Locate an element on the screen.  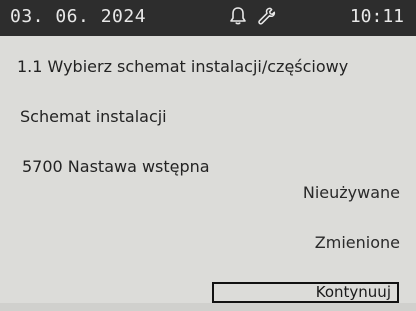
continue-button: Kontynuuj is located at coordinates (305, 292).